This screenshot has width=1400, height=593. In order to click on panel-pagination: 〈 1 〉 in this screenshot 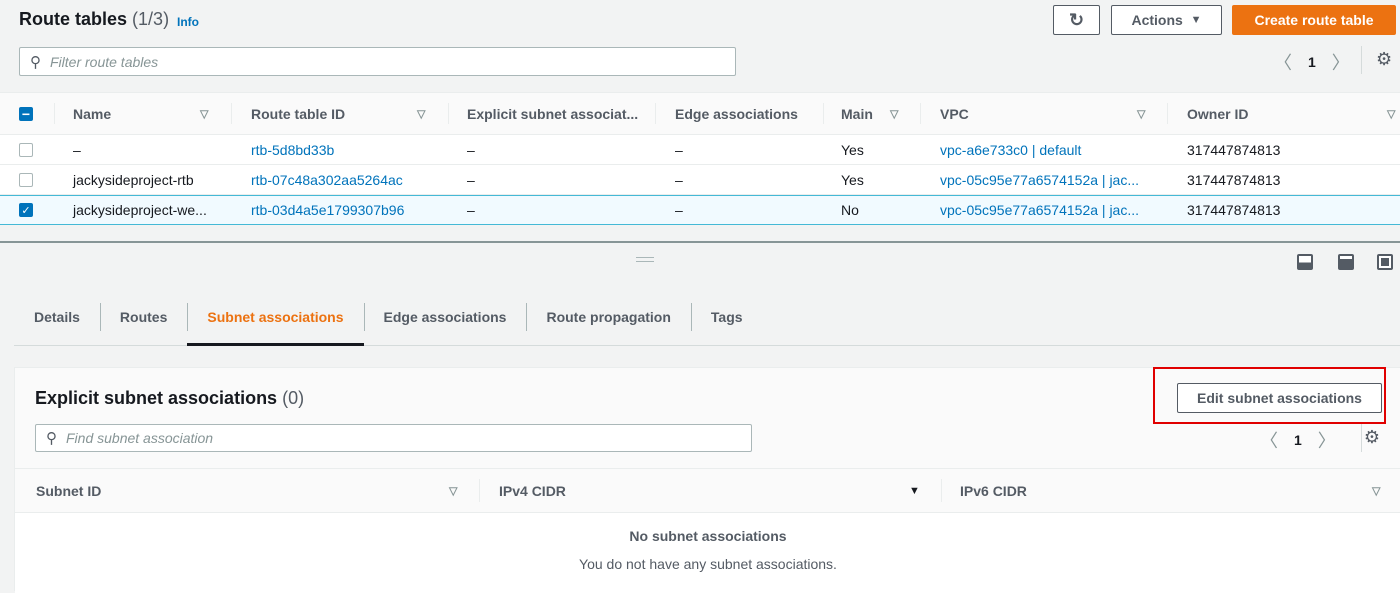, I will do `click(1298, 440)`.